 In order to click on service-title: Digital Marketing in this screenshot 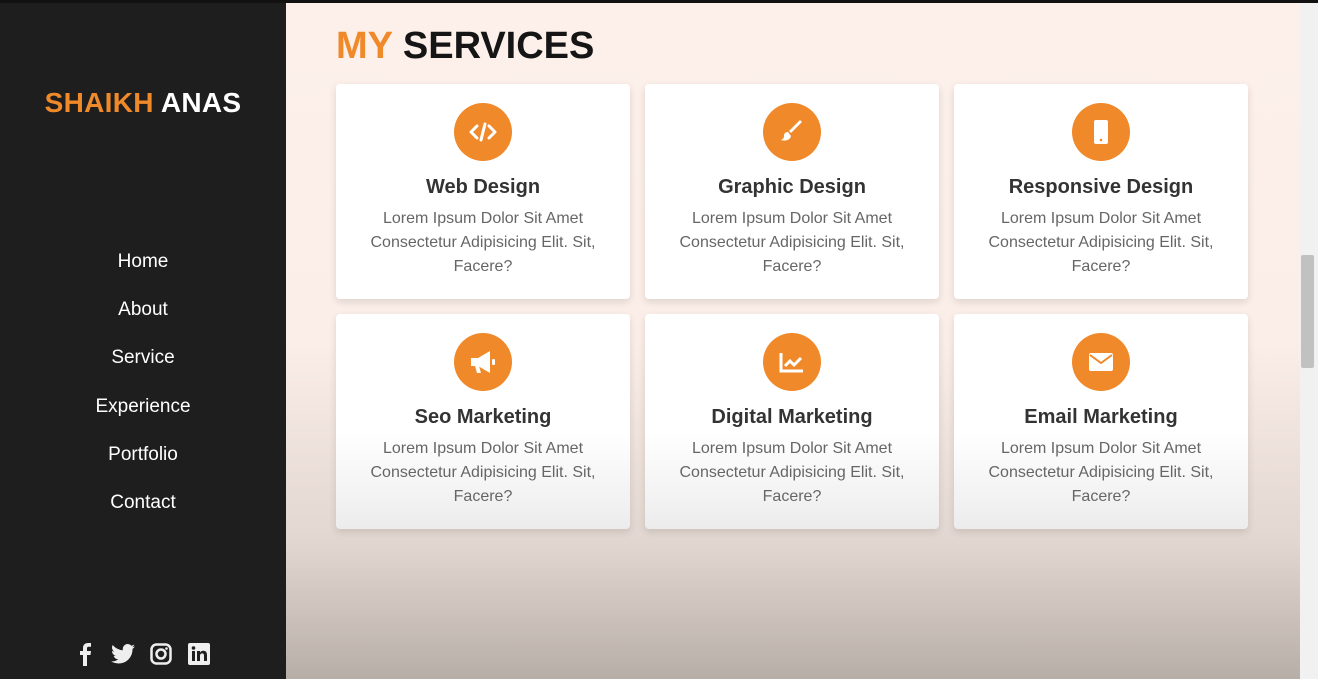, I will do `click(792, 417)`.